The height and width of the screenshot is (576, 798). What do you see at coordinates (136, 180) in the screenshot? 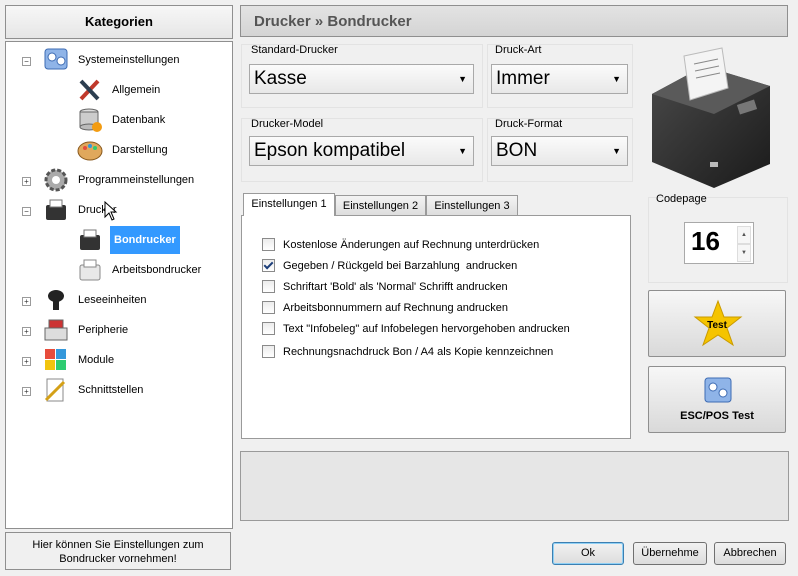
I see `tree-label: Programmeinstellungen` at bounding box center [136, 180].